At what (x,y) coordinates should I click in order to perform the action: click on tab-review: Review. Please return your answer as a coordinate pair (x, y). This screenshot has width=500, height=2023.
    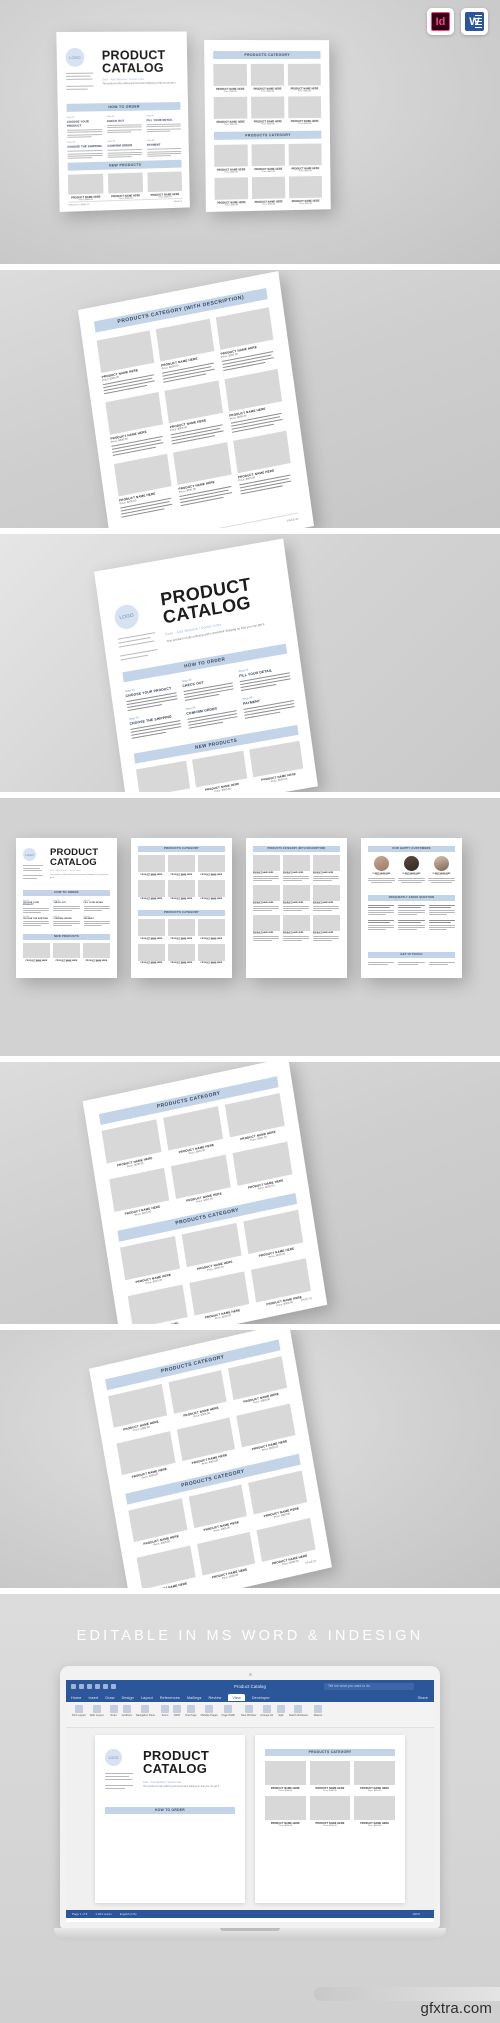
    Looking at the image, I should click on (214, 1698).